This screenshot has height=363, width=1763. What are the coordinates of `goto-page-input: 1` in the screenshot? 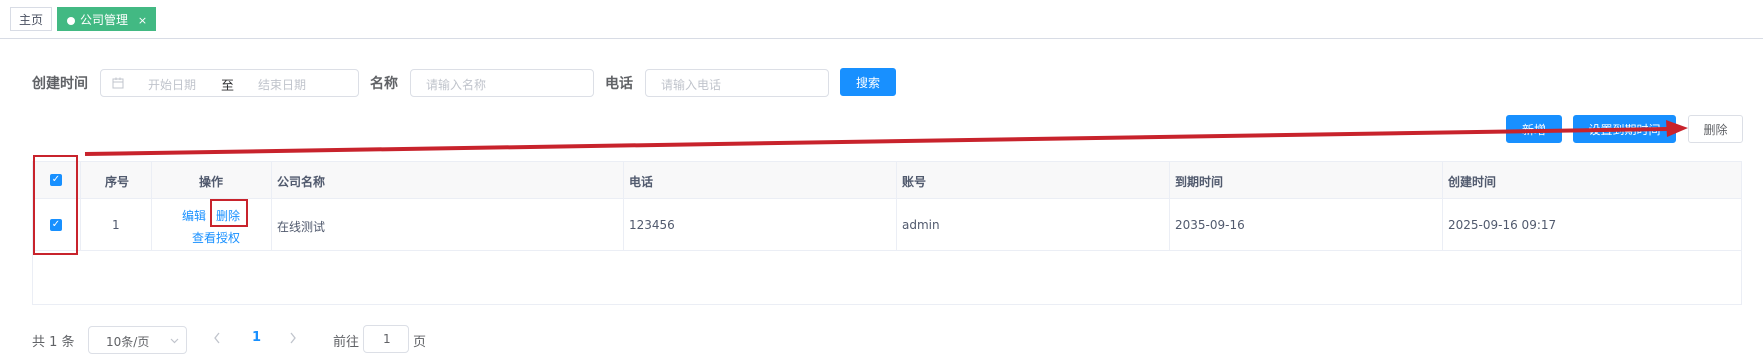 It's located at (386, 339).